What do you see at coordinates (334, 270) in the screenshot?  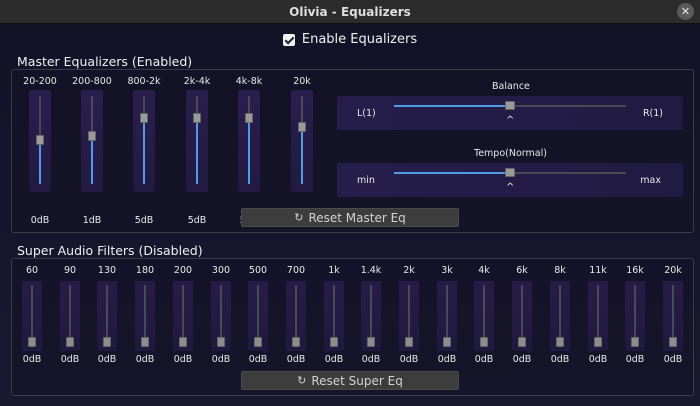 I see `super-band-label: 1k` at bounding box center [334, 270].